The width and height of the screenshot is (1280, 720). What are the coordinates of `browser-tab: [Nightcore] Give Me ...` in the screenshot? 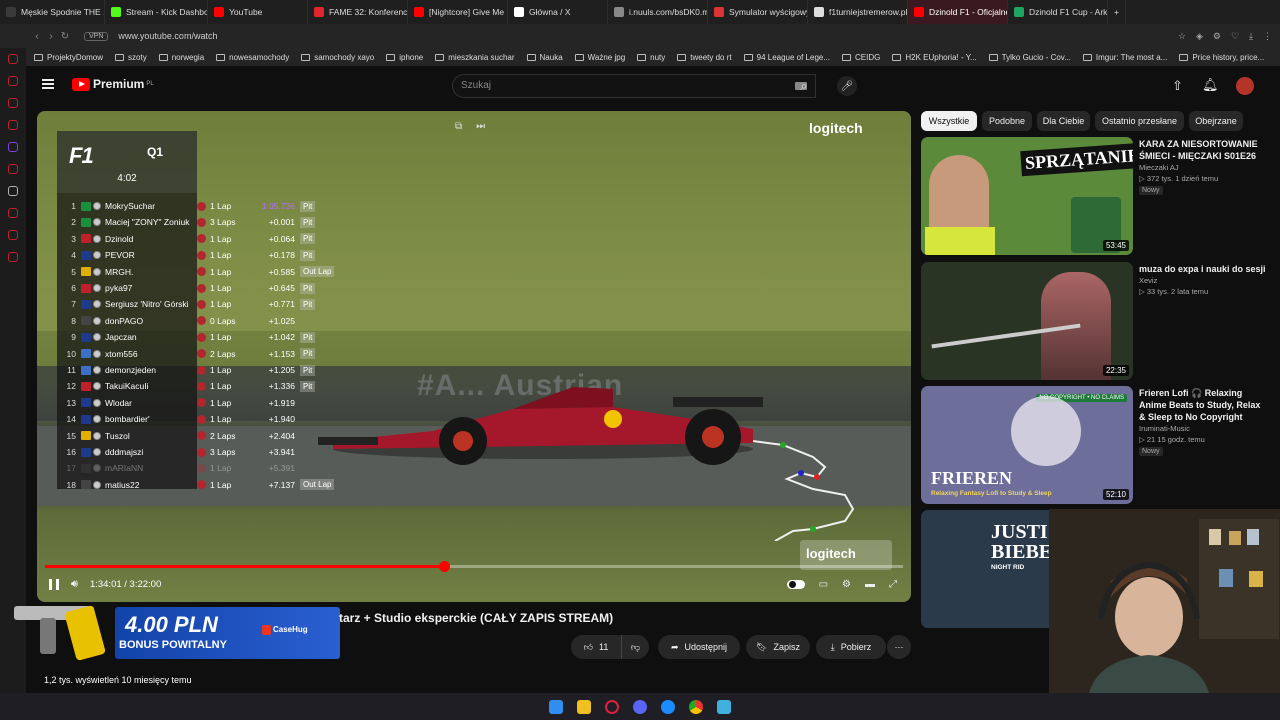 It's located at (458, 12).